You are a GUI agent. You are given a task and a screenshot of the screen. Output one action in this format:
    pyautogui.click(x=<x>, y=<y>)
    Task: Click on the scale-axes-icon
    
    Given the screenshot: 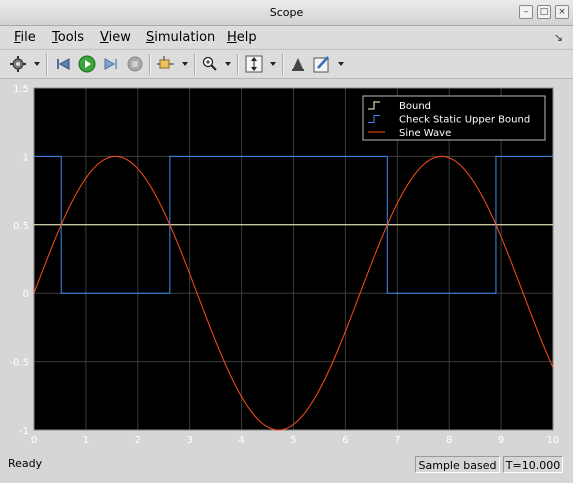 What is the action you would take?
    pyautogui.click(x=254, y=64)
    